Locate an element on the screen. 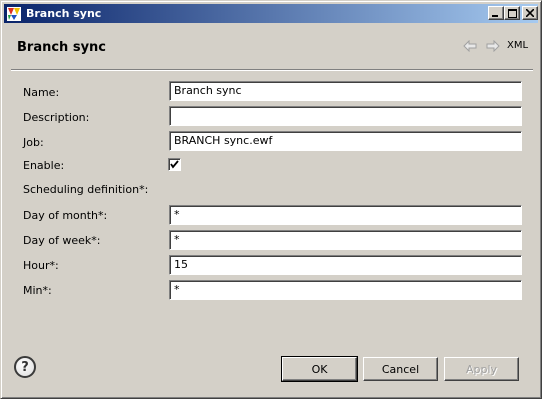  day-of-month-label: Day of month*: is located at coordinates (65, 215).